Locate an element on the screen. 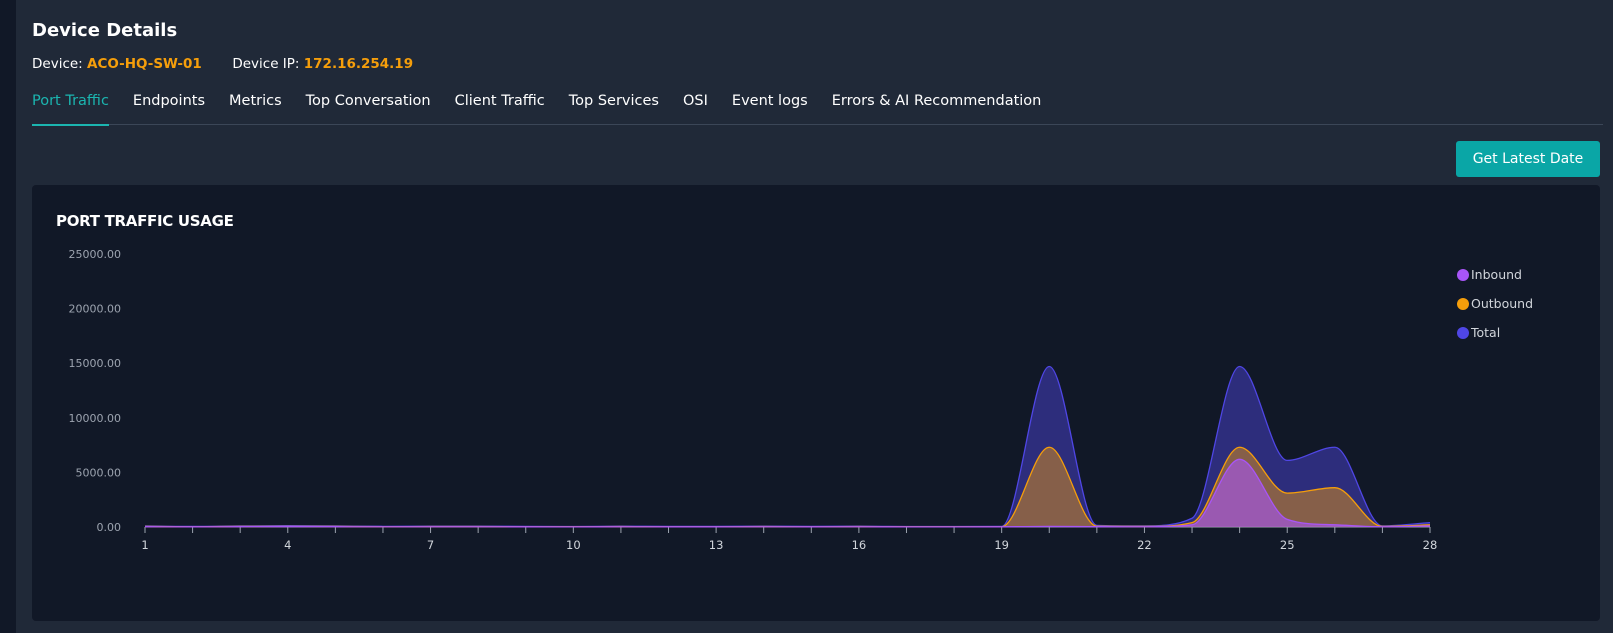 This screenshot has width=1613, height=633. x-tick-label: 13 is located at coordinates (716, 545).